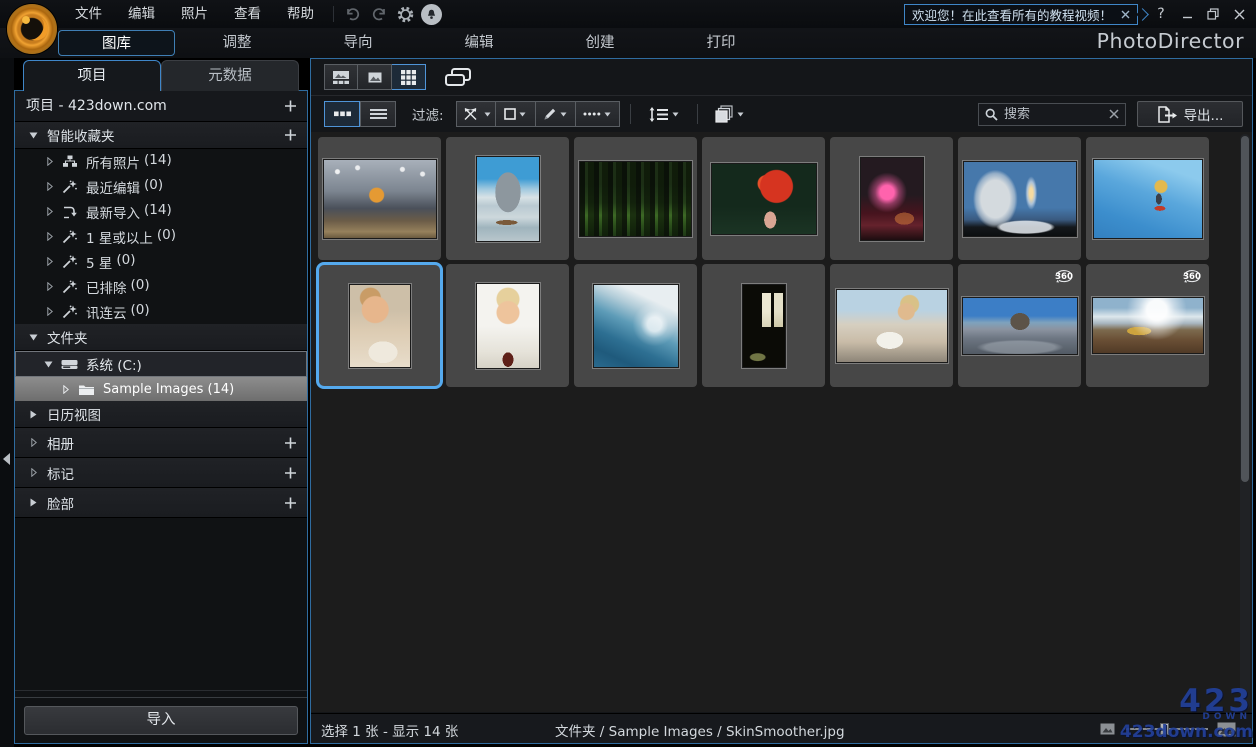 The width and height of the screenshot is (1256, 747). I want to click on tree-item-latest-import: 最新导入 (14), so click(161, 211).